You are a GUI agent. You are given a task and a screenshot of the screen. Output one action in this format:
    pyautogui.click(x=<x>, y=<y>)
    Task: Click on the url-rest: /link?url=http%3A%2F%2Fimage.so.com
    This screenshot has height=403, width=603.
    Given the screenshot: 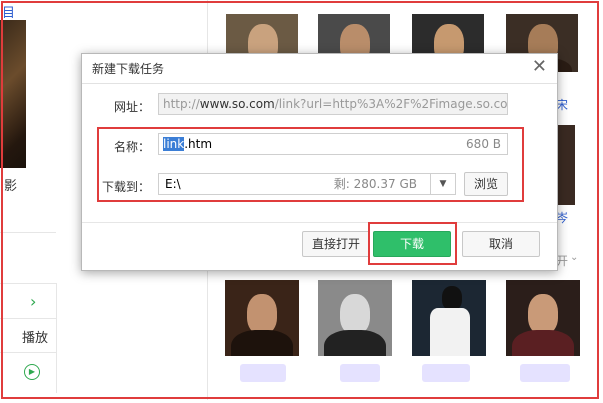 What is the action you would take?
    pyautogui.click(x=391, y=104)
    